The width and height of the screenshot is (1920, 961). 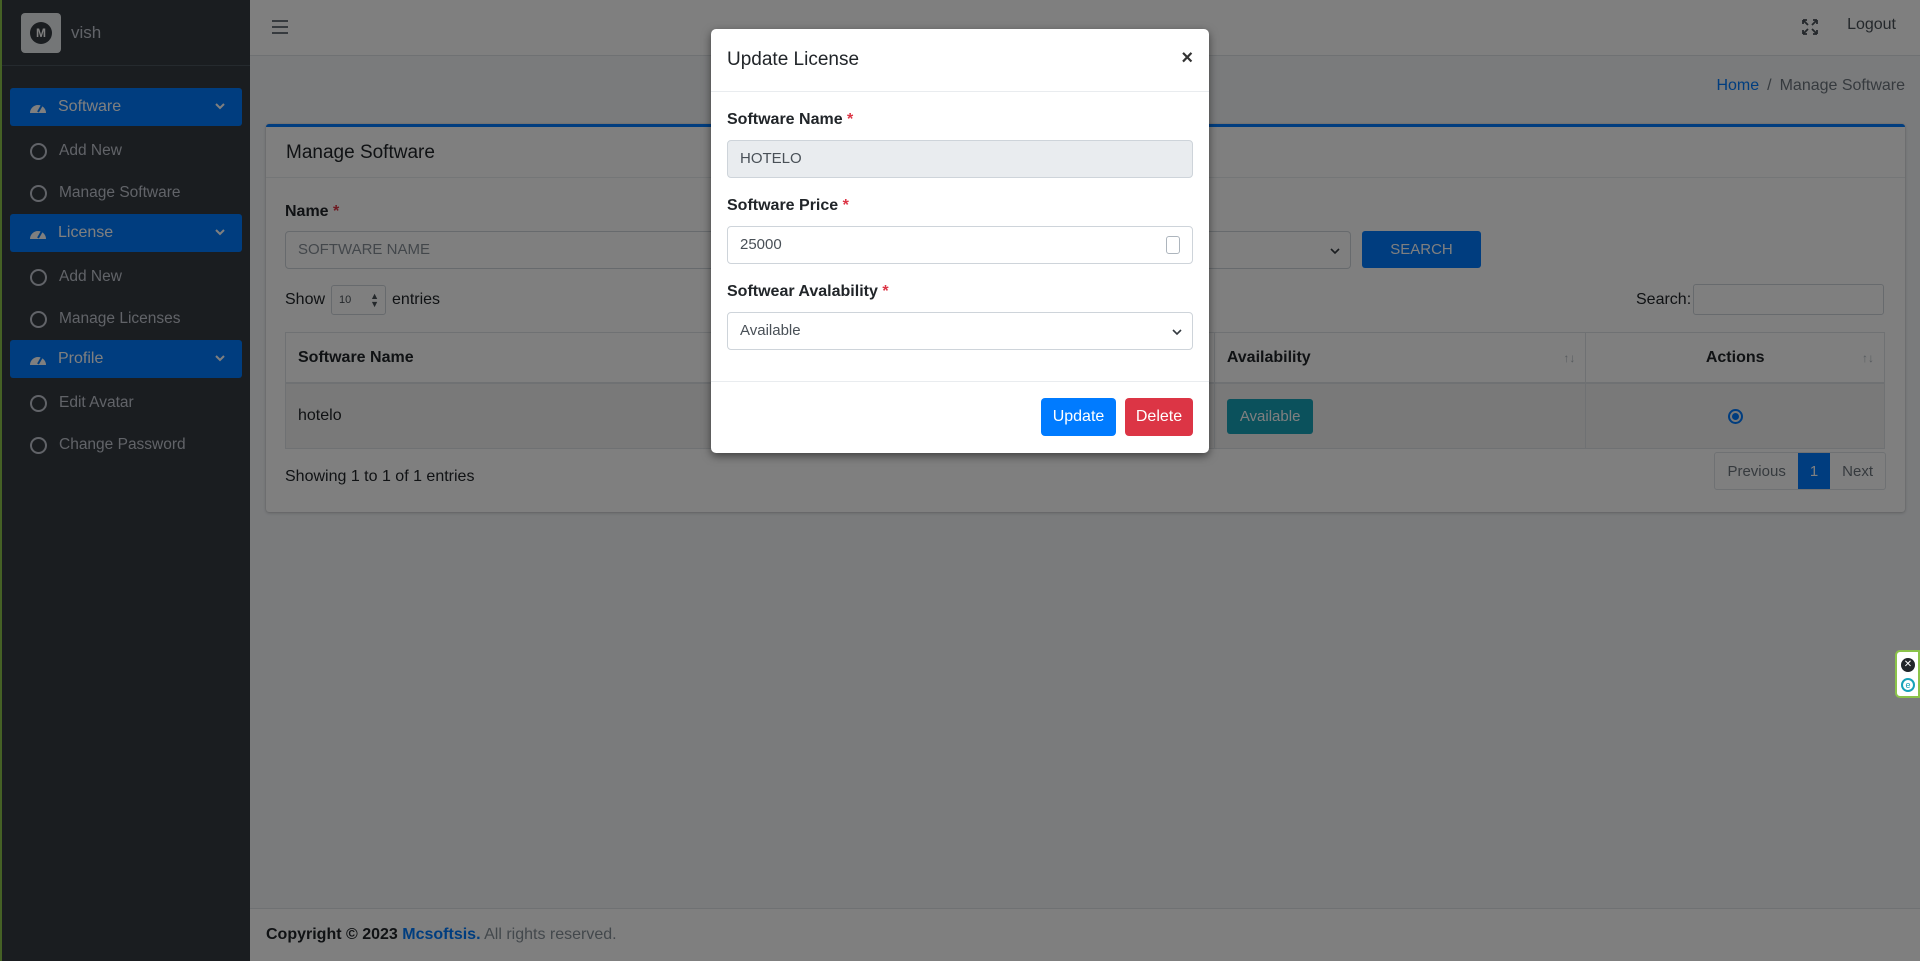 I want to click on software-price-field: 25000, so click(x=960, y=245).